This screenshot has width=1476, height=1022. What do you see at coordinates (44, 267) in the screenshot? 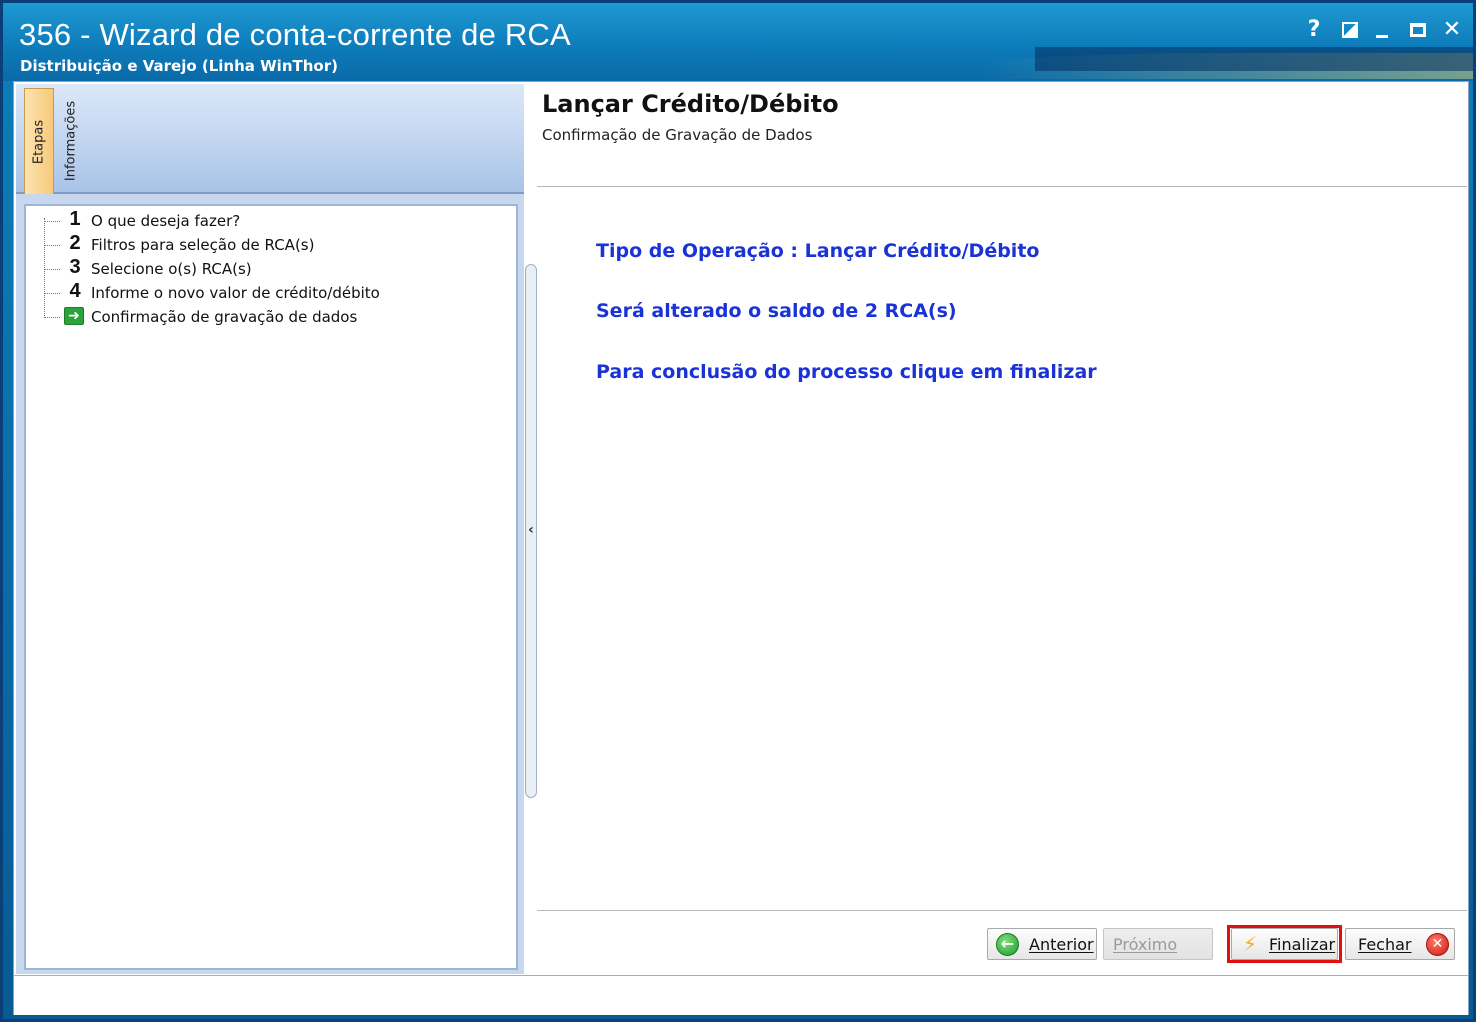
I see `tree-connector` at bounding box center [44, 267].